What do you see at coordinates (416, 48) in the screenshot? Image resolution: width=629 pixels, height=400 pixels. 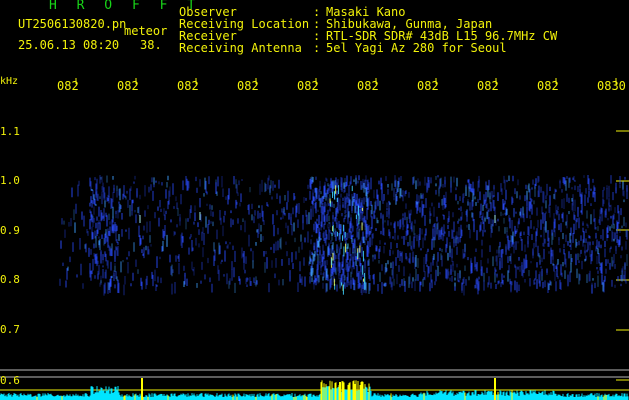 I see `antenna-value: 5el Yagi Az 280 for Seoul` at bounding box center [416, 48].